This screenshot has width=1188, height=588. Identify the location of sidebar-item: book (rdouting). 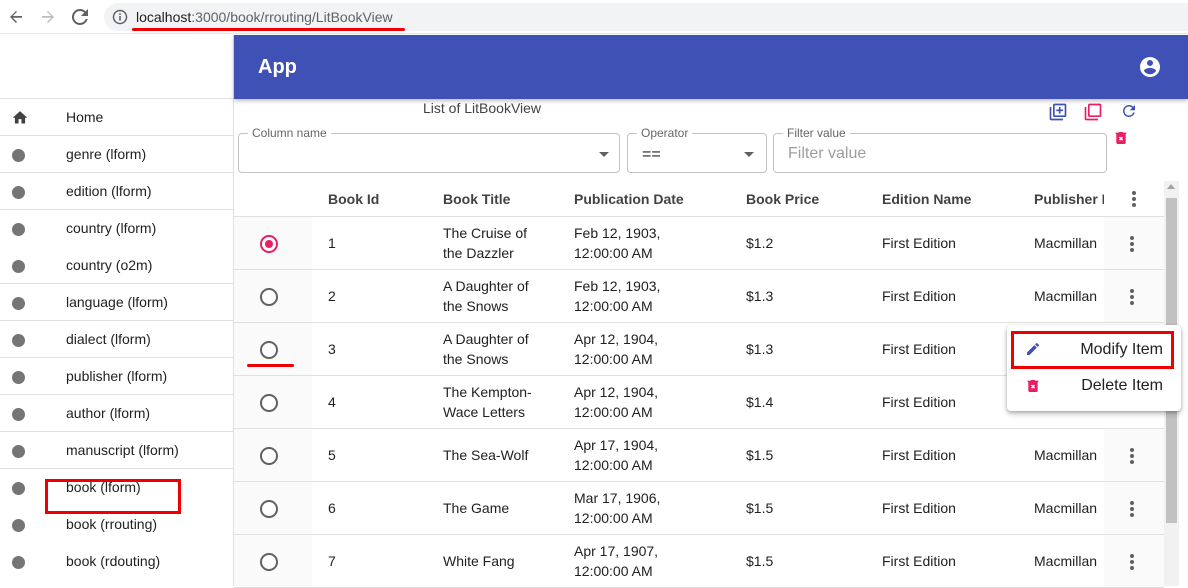
(116, 561).